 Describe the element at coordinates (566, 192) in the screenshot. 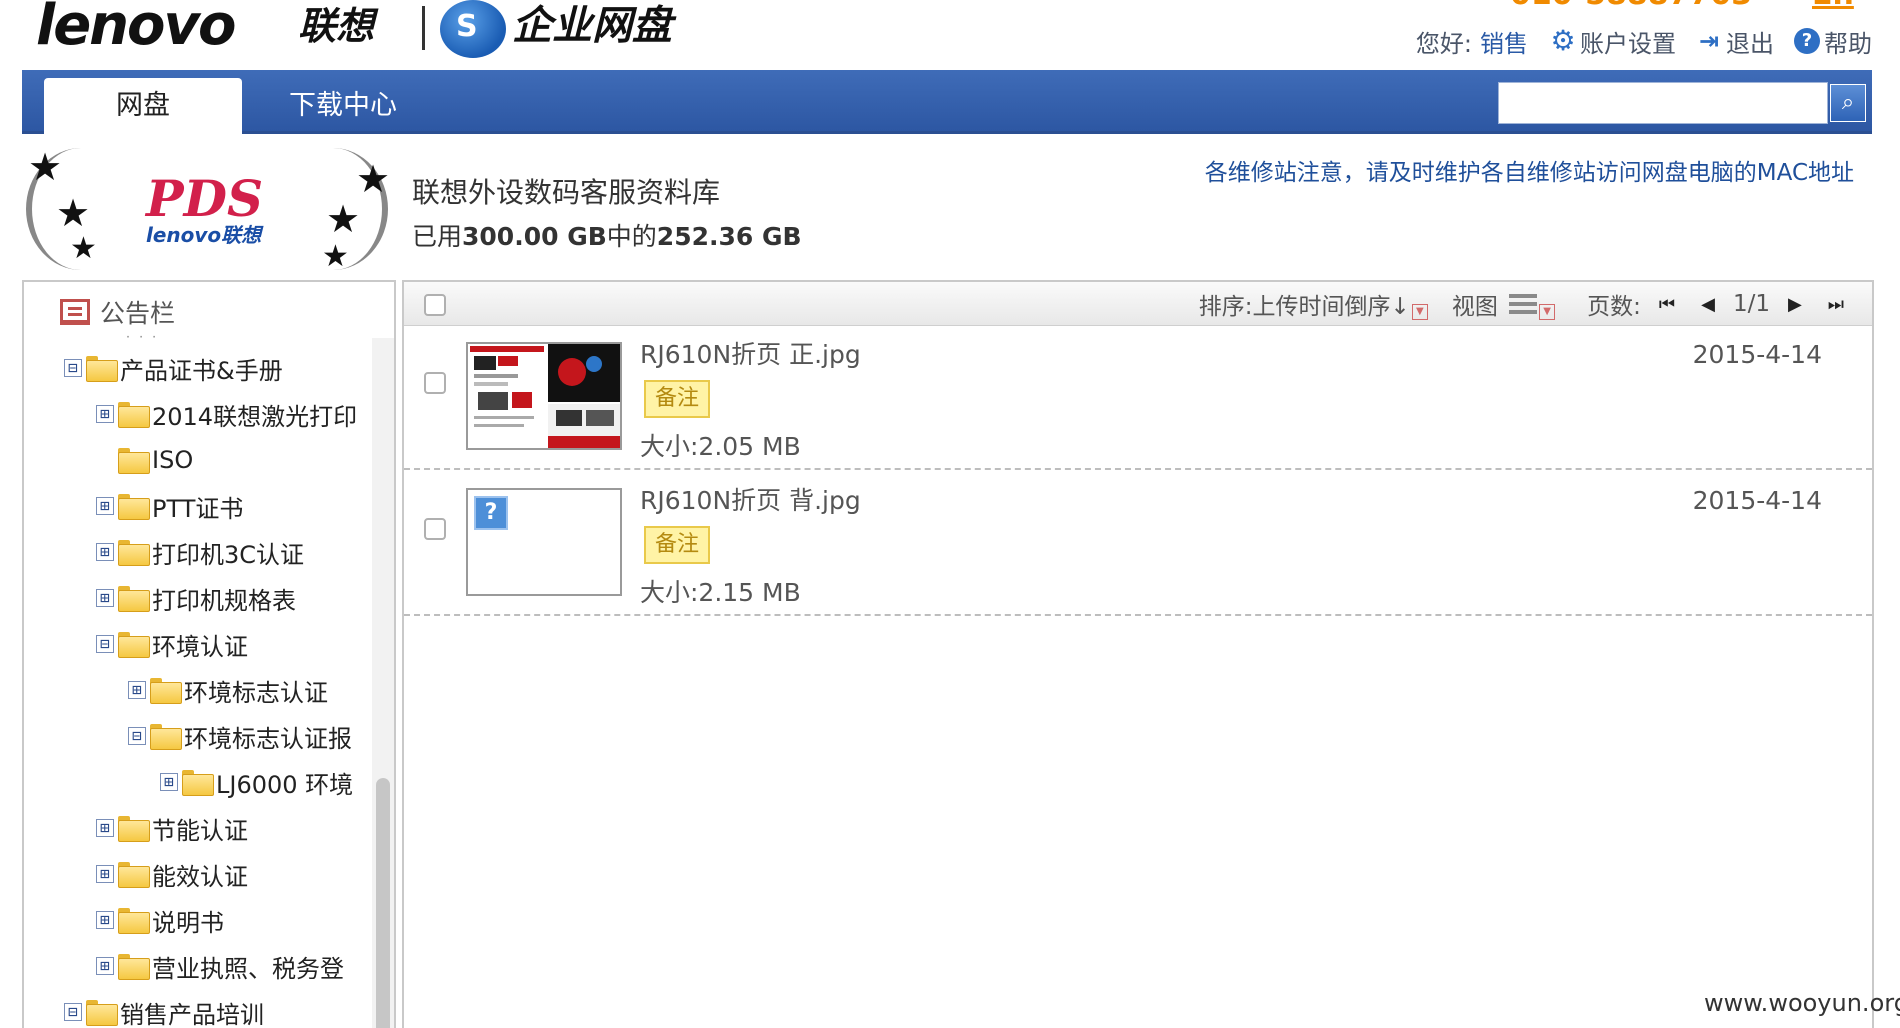

I see `library-title: 联想外设数码客服资料库` at that location.